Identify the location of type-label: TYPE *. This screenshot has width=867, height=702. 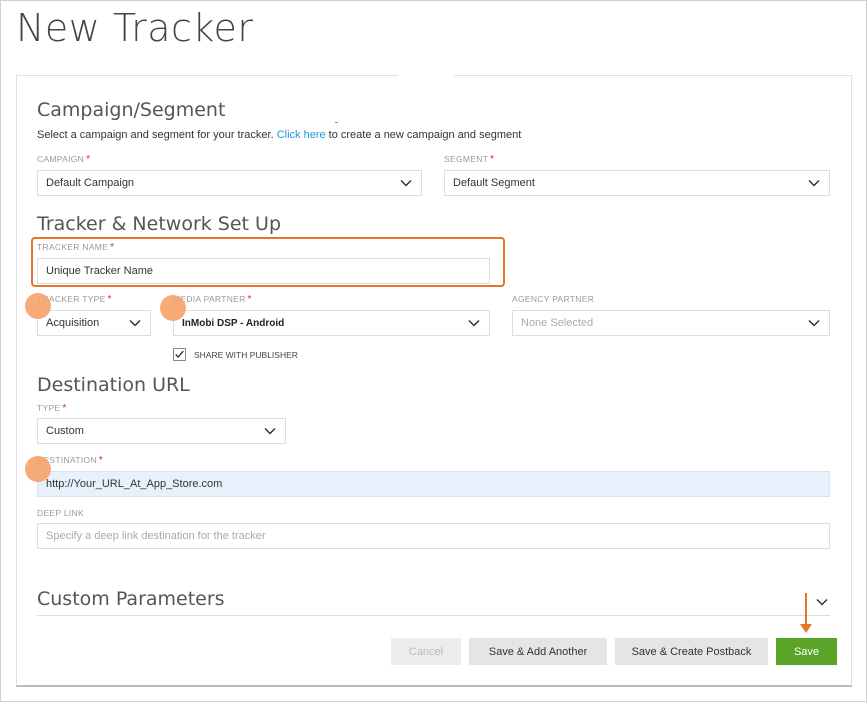
(52, 408).